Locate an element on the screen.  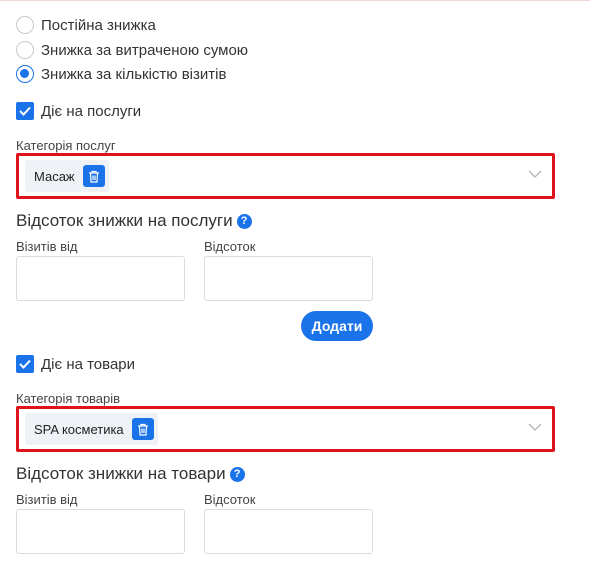
services-applies-checkbox-row: Діє на послуги is located at coordinates (78, 111).